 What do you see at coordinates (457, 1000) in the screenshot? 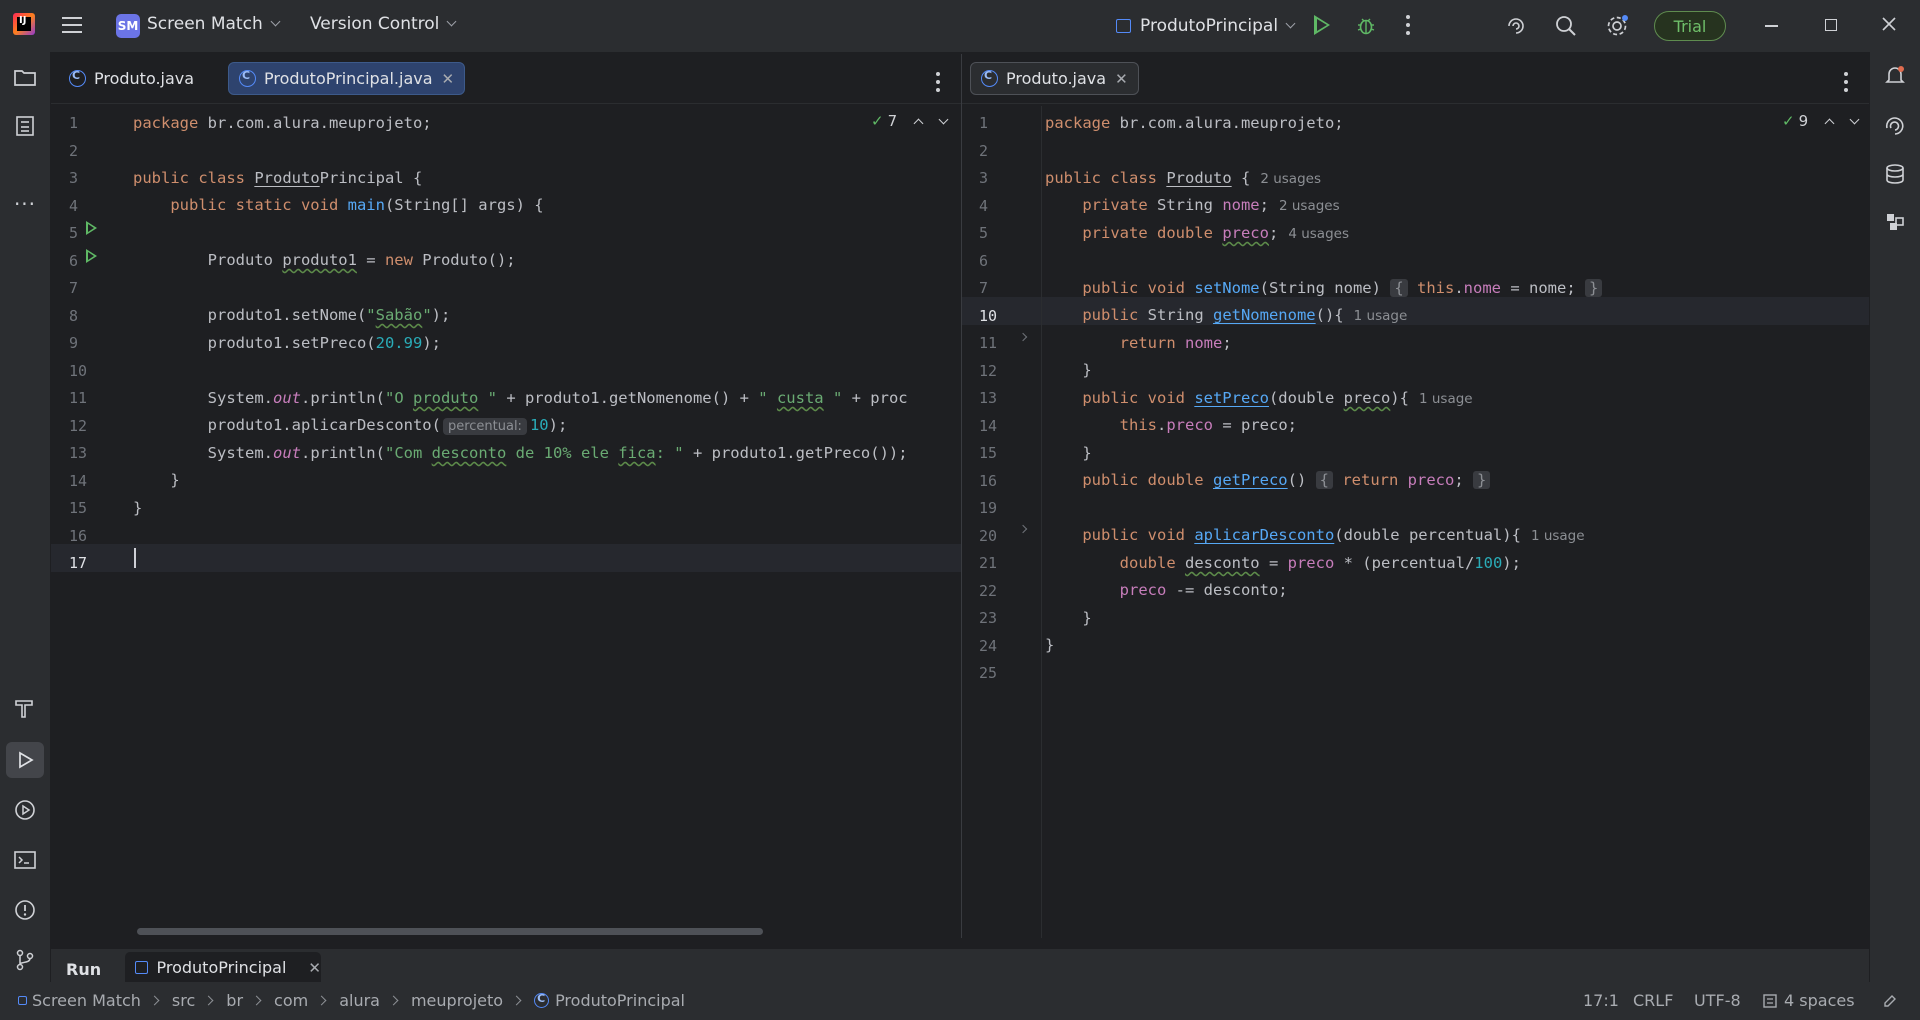
I see `breadcrumb-item: meuprojeto` at bounding box center [457, 1000].